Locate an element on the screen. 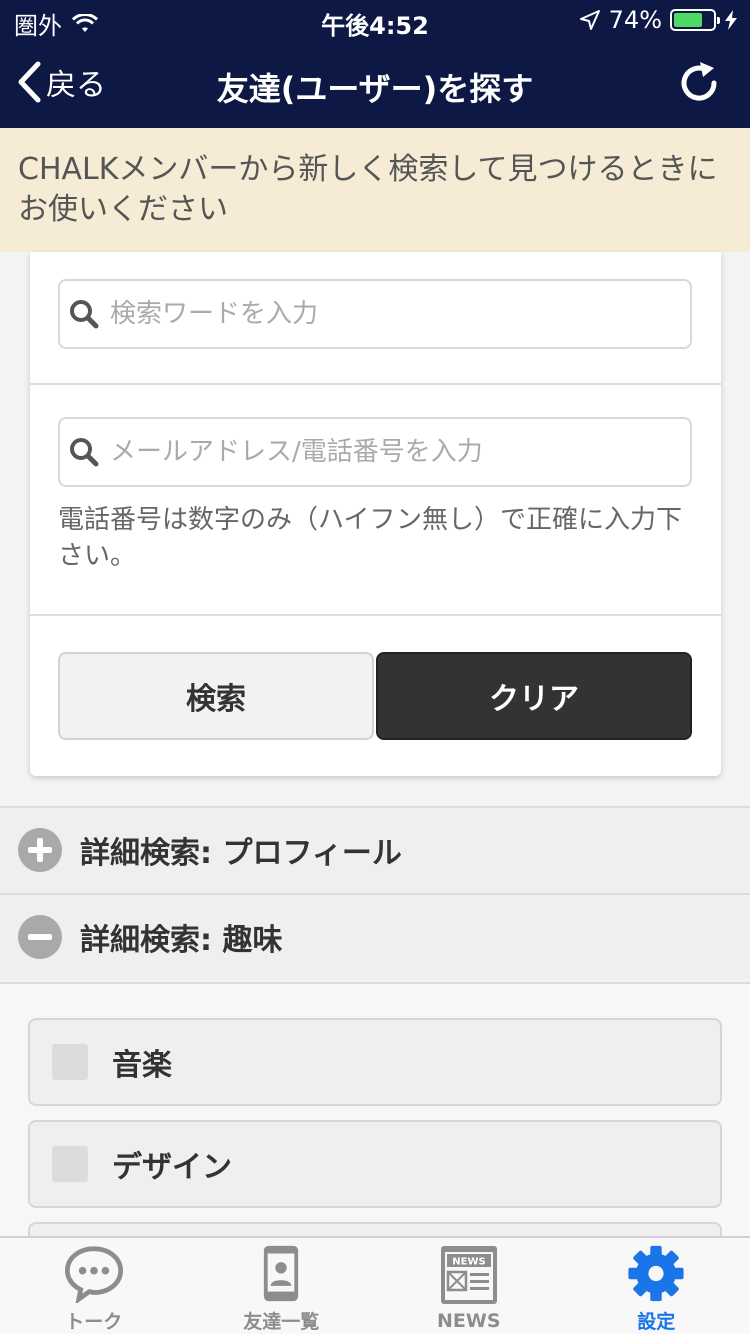  phone-hint: 電話番号は数字のみ（ハイフン無し）で正確に入力下さい。 is located at coordinates (370, 538).